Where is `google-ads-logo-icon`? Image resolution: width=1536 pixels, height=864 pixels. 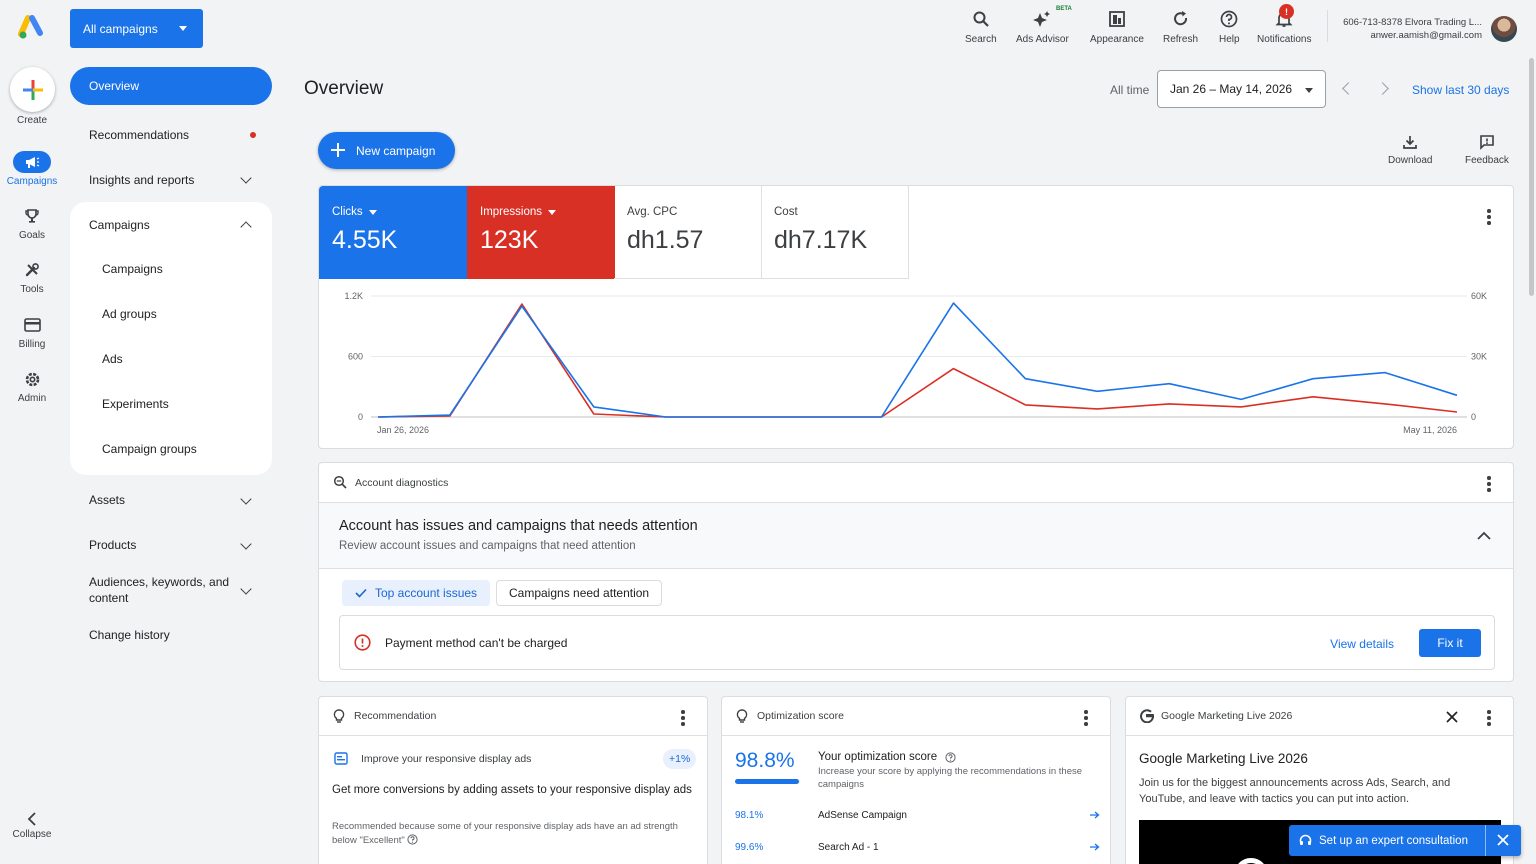 google-ads-logo-icon is located at coordinates (32, 28).